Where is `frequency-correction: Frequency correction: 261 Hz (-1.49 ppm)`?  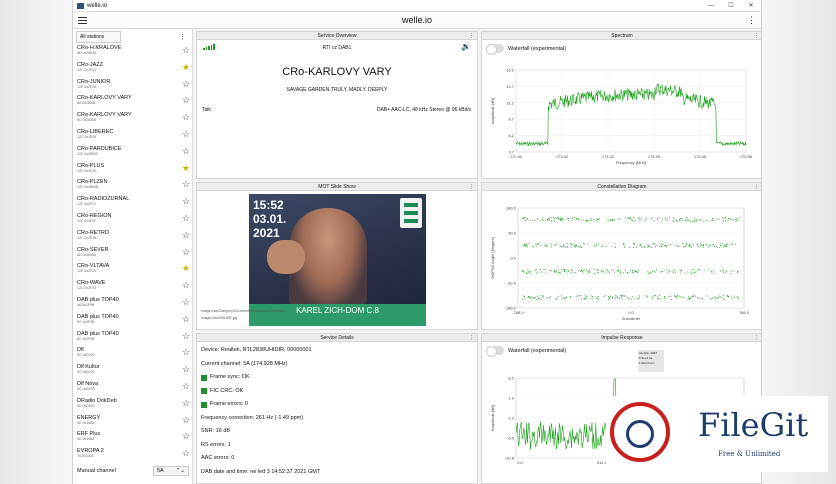 frequency-correction: Frequency correction: 261 Hz (-1.49 ppm) is located at coordinates (252, 417).